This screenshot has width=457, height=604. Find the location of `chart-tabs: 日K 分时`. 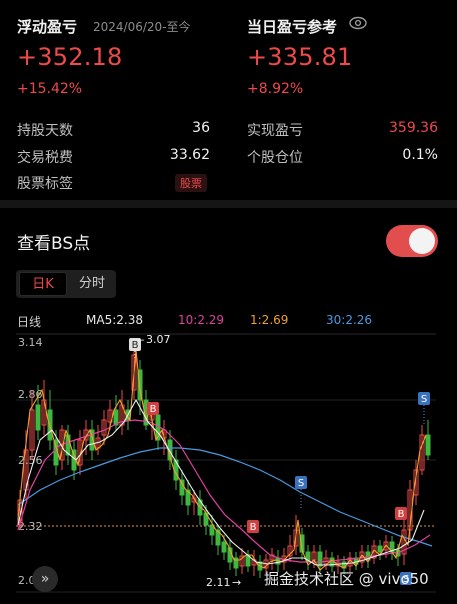

chart-tabs: 日K 分时 is located at coordinates (66, 284).